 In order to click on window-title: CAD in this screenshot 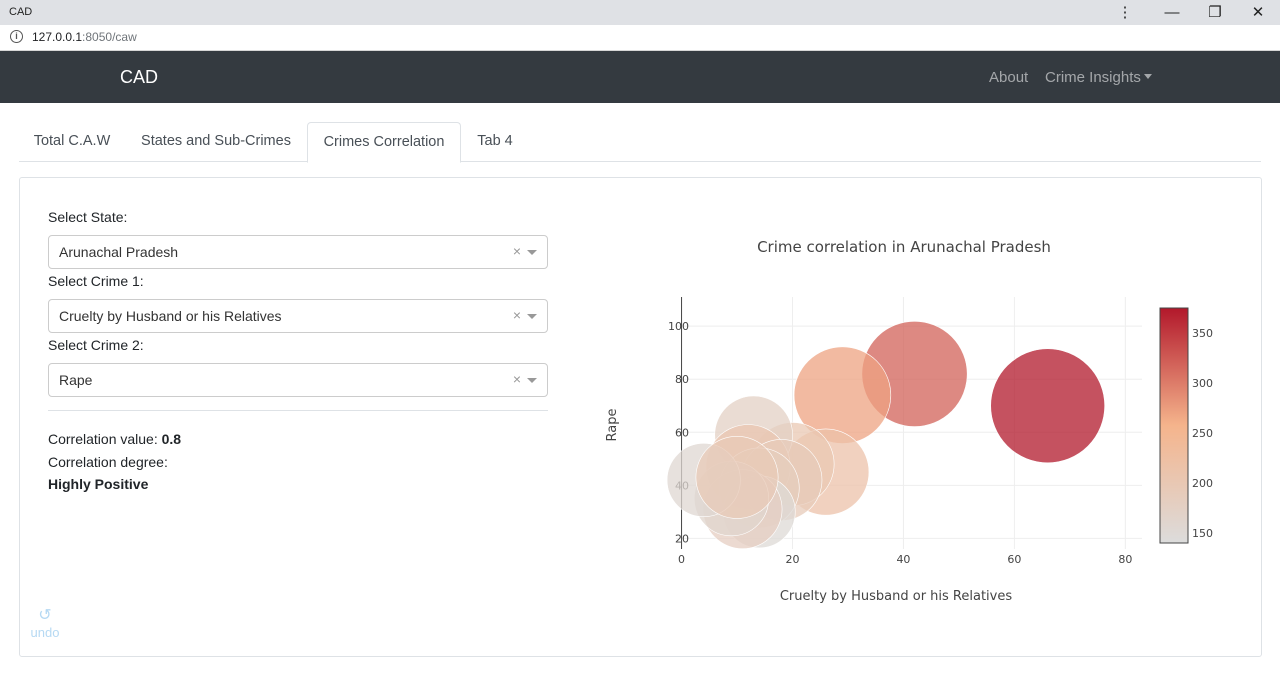, I will do `click(21, 12)`.